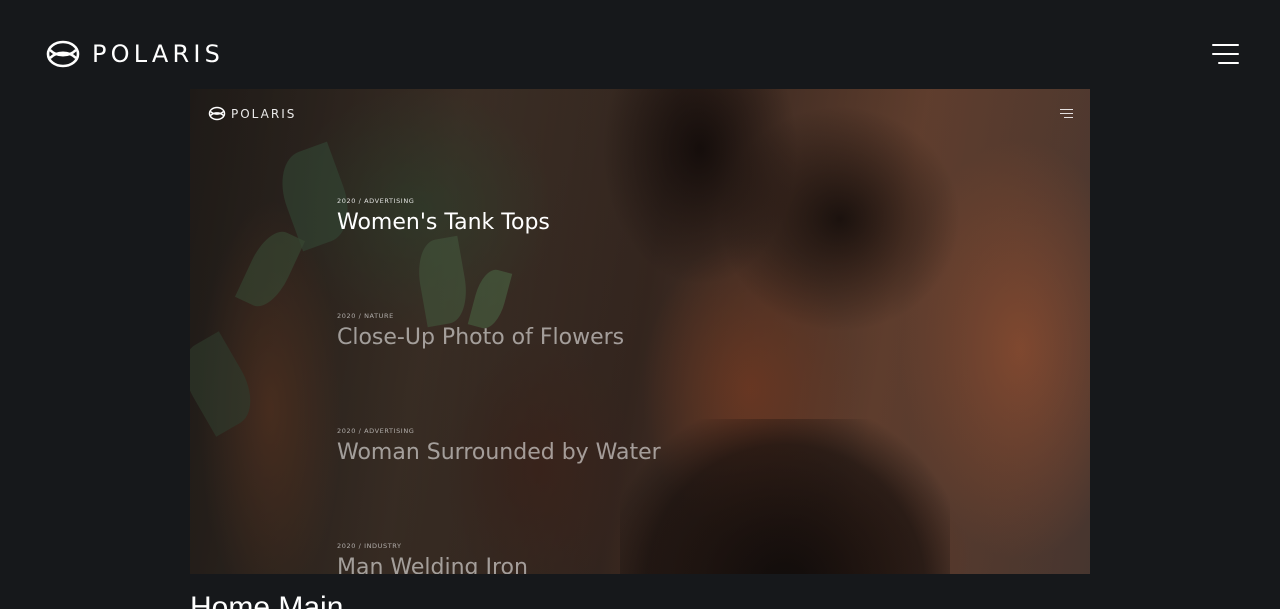 The image size is (1280, 609). Describe the element at coordinates (264, 113) in the screenshot. I see `preview-brand-name: POLARIS` at that location.